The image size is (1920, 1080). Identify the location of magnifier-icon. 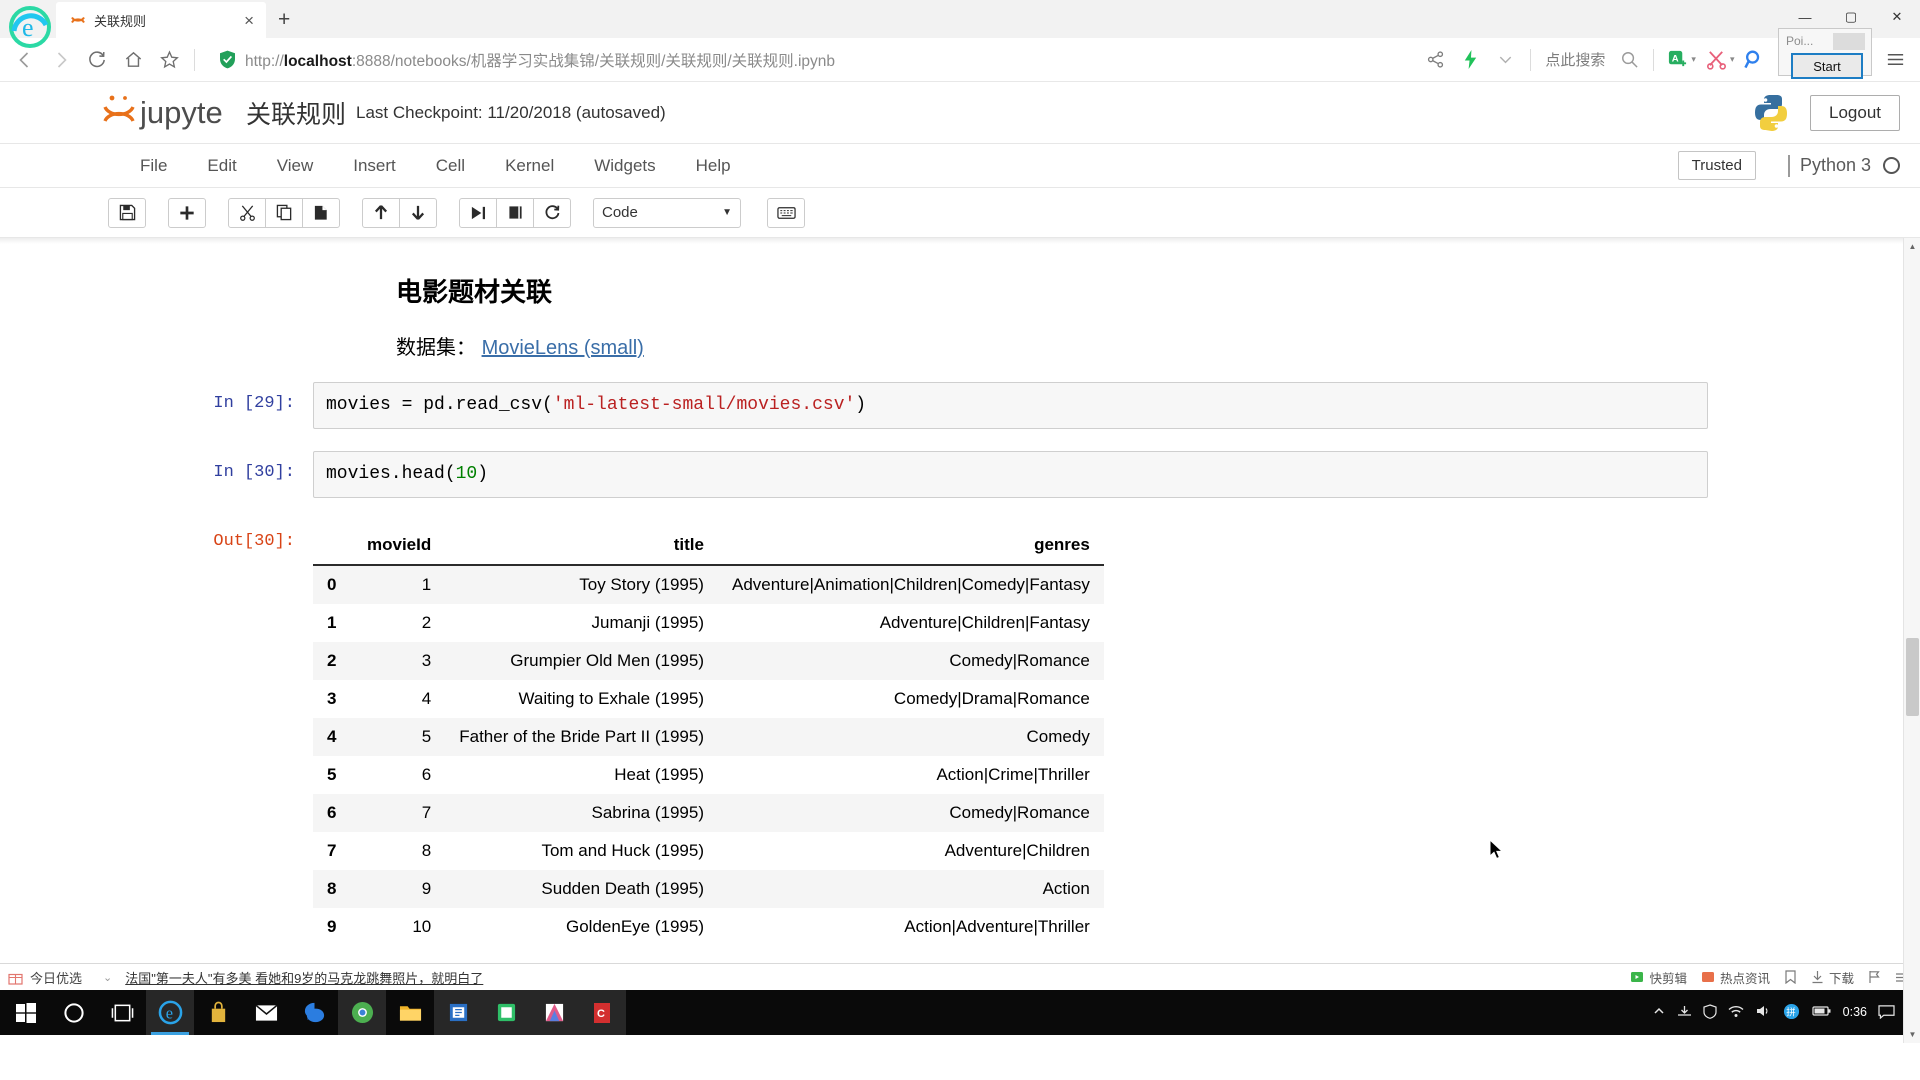
(1754, 60).